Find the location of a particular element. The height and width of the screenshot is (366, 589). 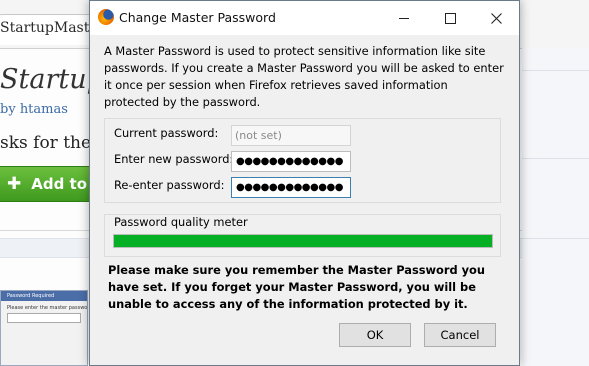

thumbnail-text: Please enter the master password is located at coordinates (47, 308).